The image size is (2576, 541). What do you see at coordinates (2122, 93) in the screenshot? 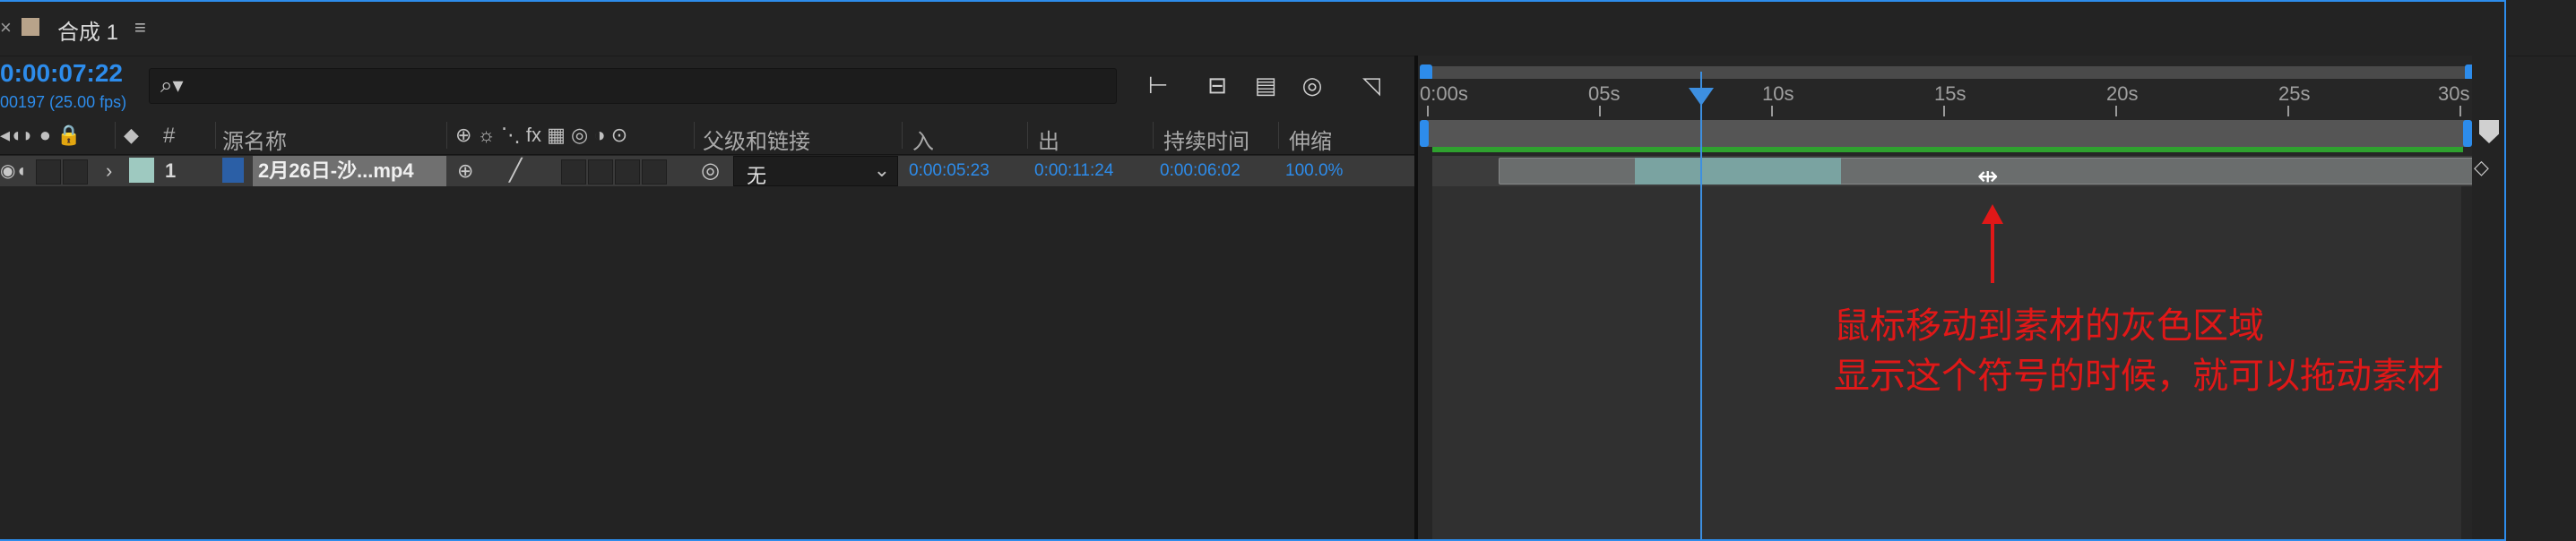
I see `ruler-label: 20s` at bounding box center [2122, 93].